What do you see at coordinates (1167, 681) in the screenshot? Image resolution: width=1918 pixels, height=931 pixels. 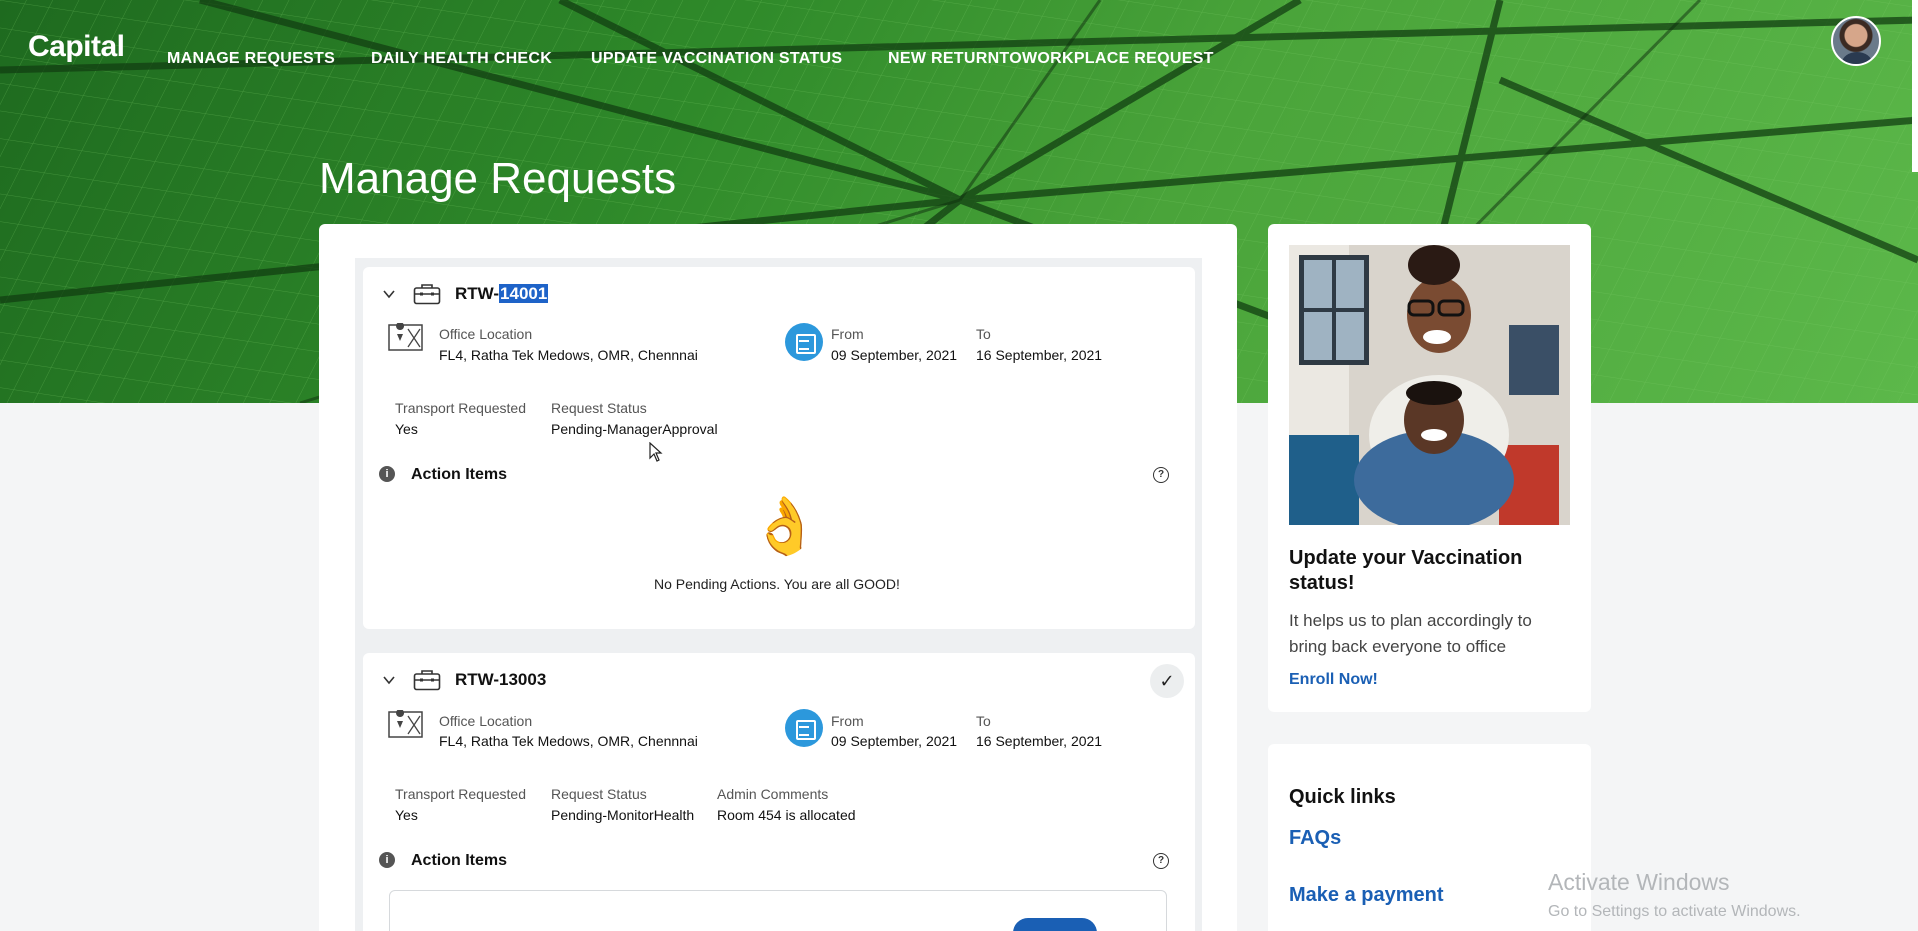 I see `check-icon: ✓` at bounding box center [1167, 681].